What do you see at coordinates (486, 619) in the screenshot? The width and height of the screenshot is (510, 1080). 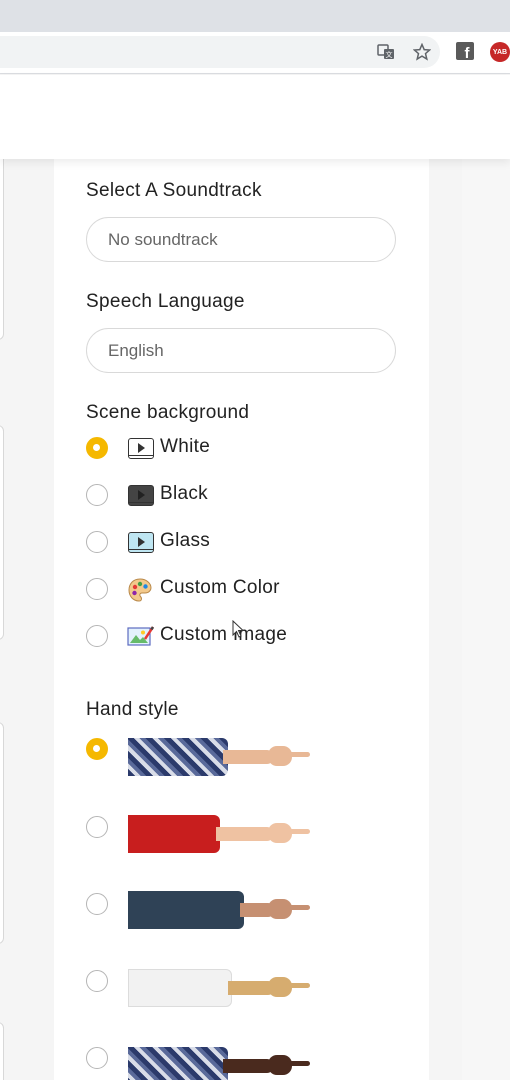 I see `right-panel-edge` at bounding box center [486, 619].